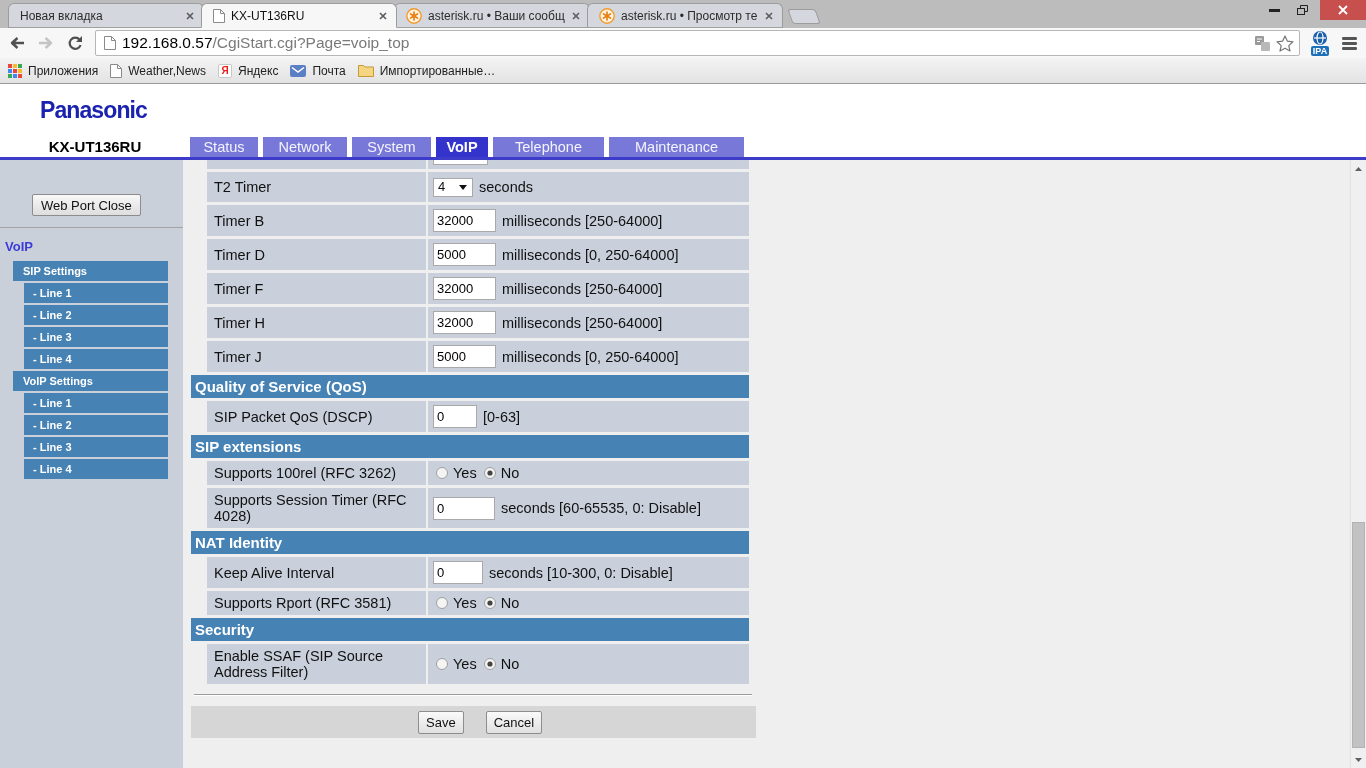  Describe the element at coordinates (1358, 635) in the screenshot. I see `scrollbar-thumb` at that location.